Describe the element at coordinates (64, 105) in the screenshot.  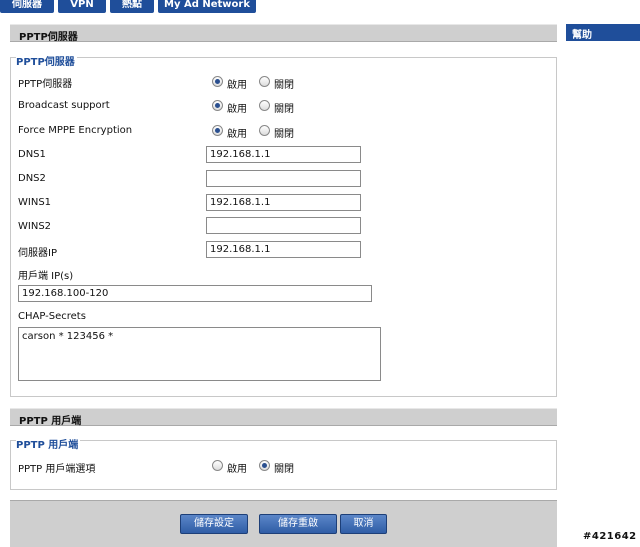
I see `broadcast-support-label: Broadcast support` at that location.